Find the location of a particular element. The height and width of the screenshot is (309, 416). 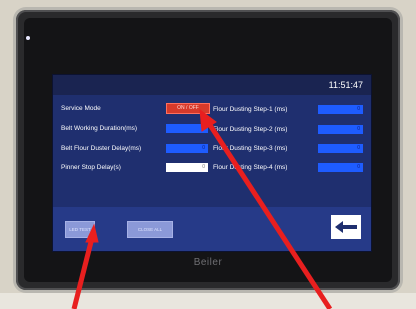

led-test-button: LED TEST is located at coordinates (80, 229).